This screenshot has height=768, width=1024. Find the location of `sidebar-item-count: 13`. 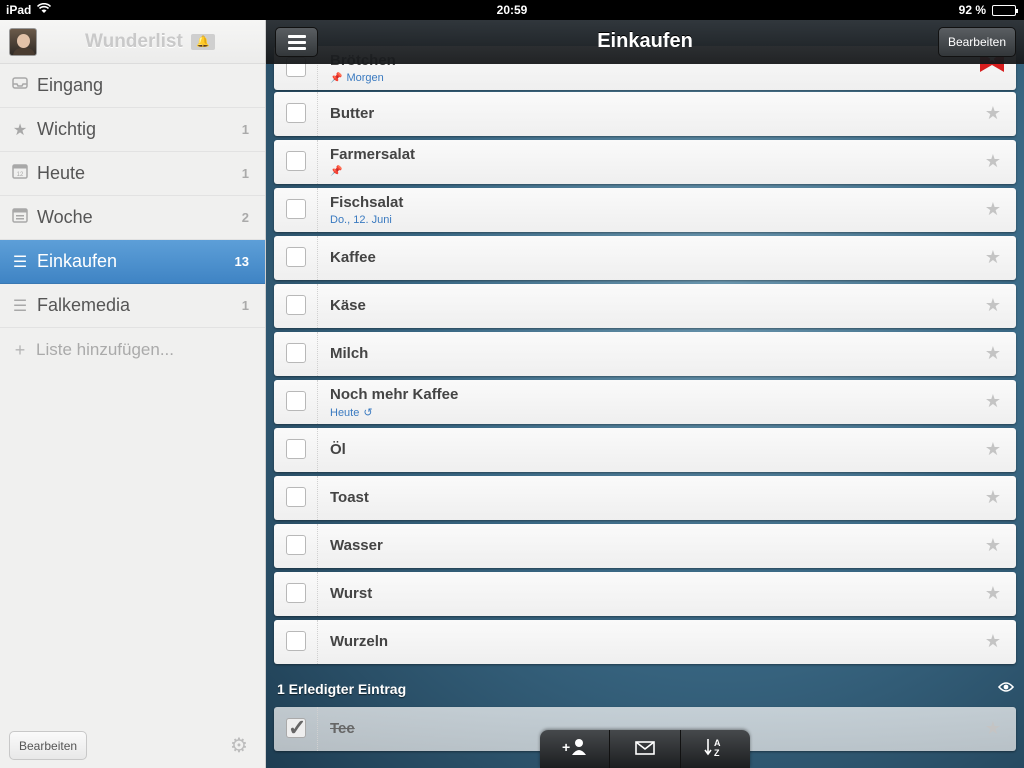

sidebar-item-count: 13 is located at coordinates (241, 261).